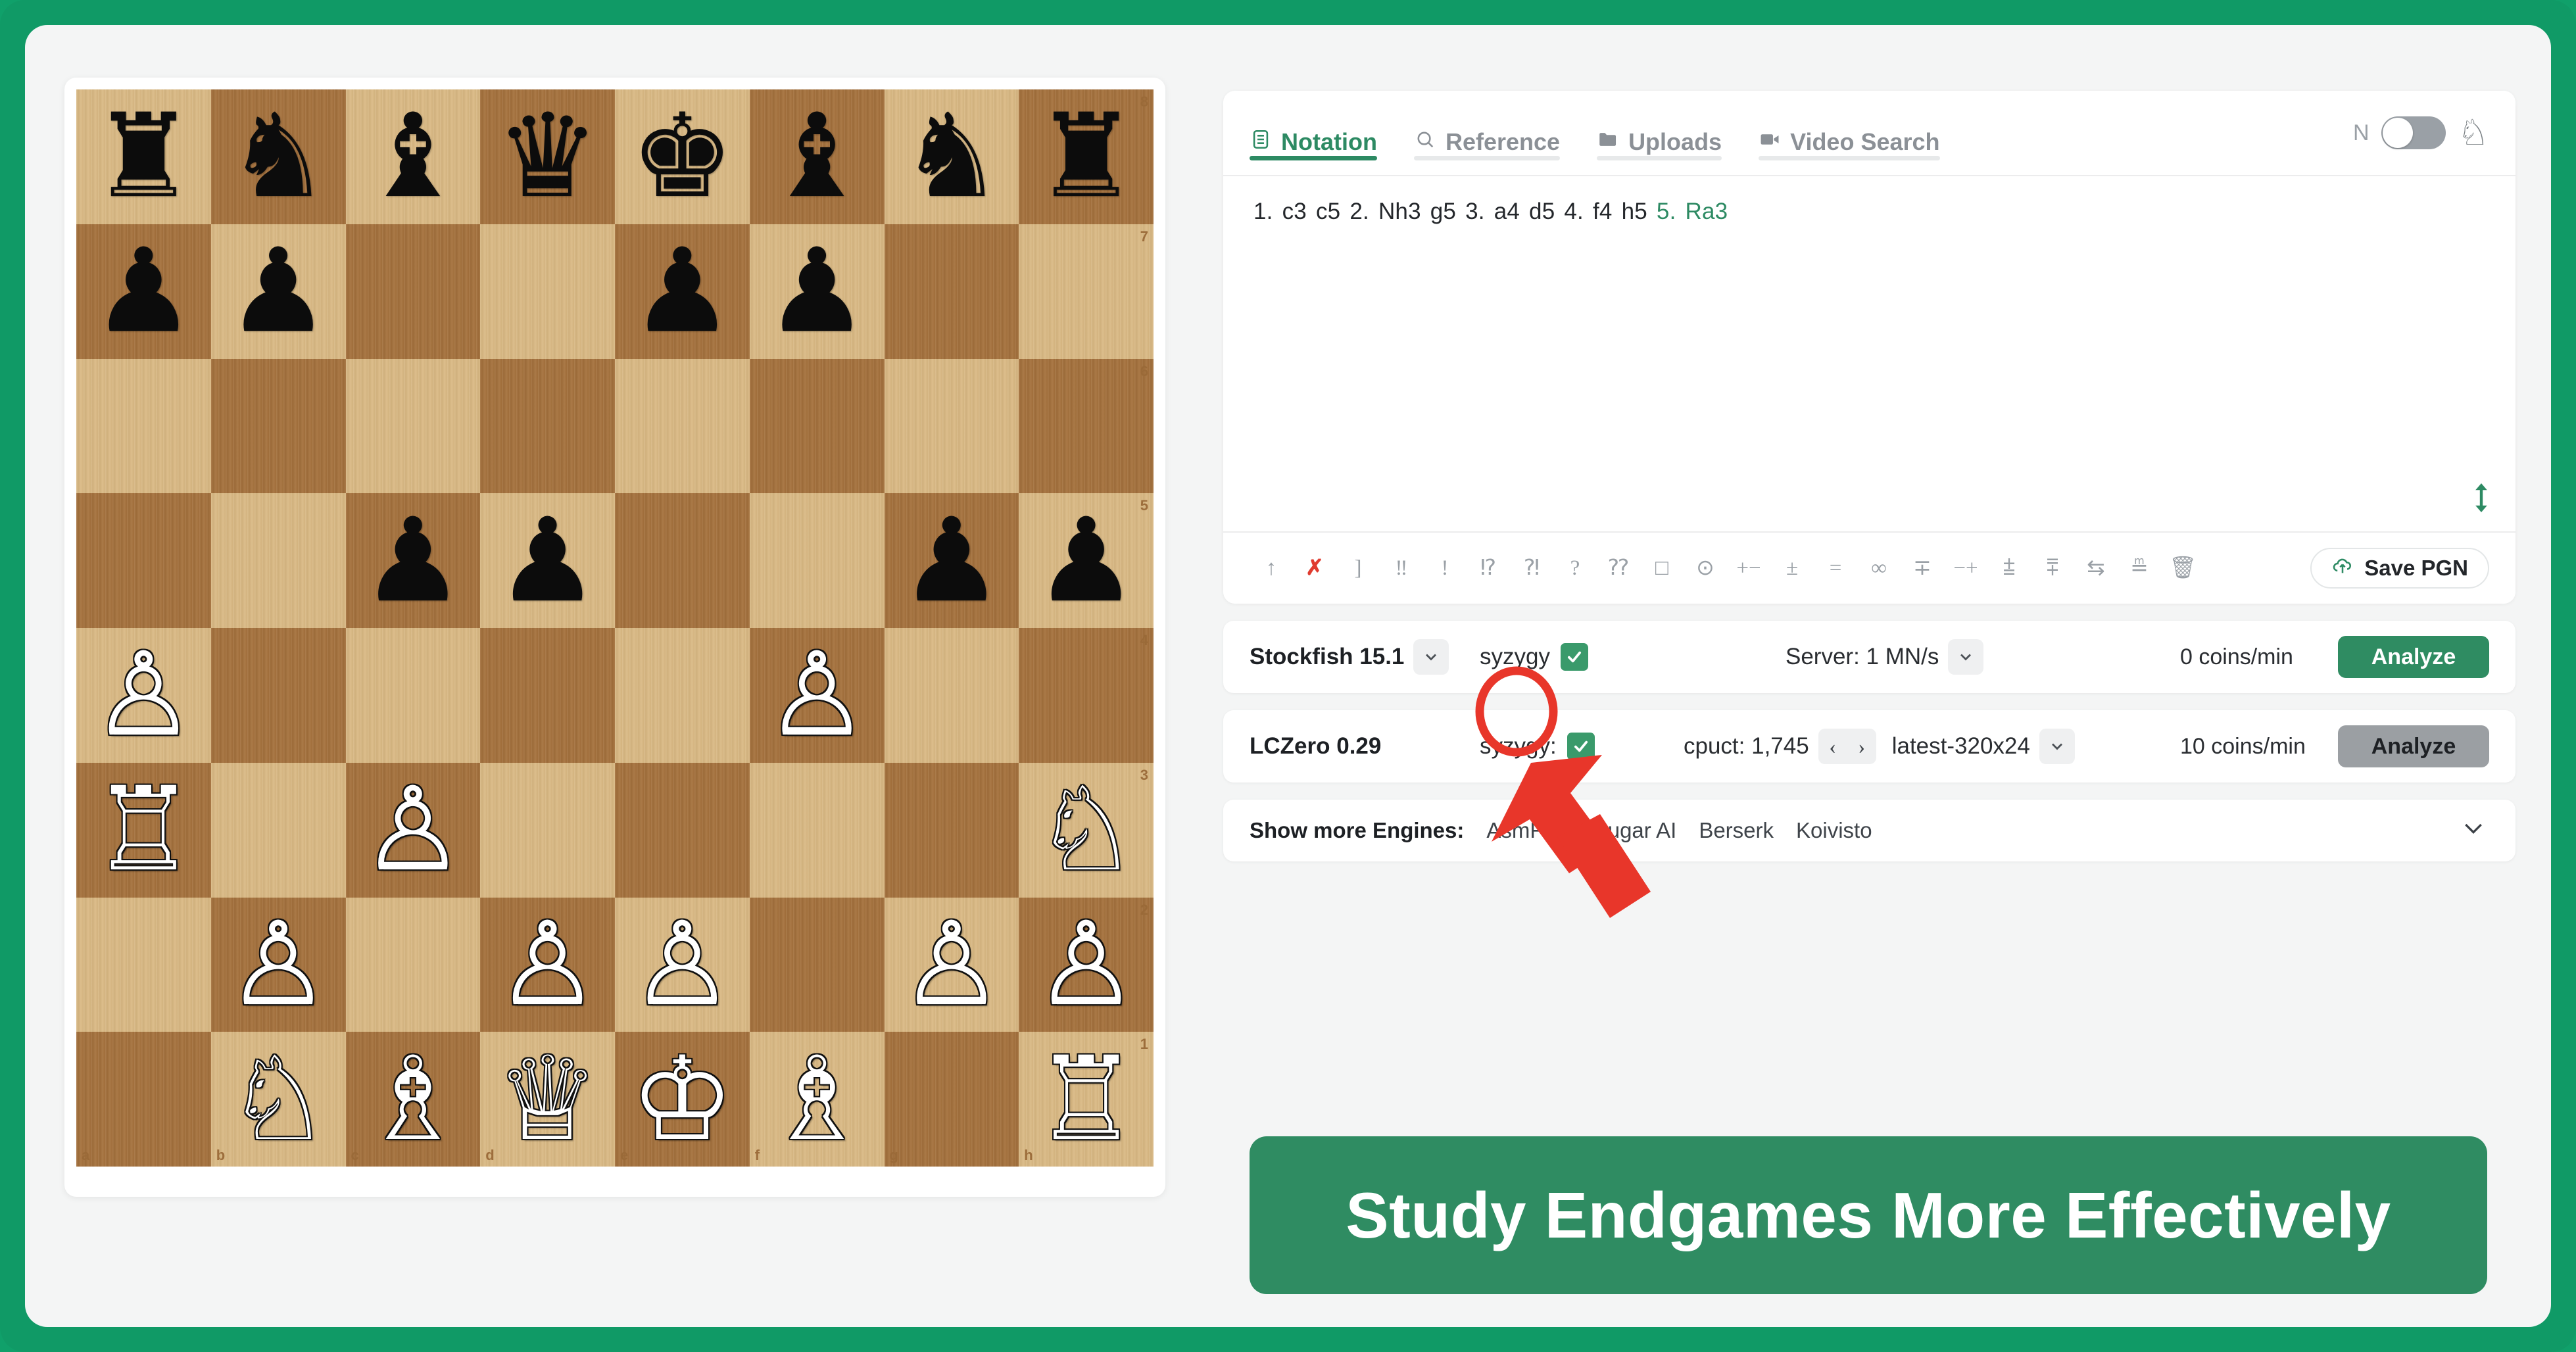  What do you see at coordinates (278, 560) in the screenshot?
I see `square-b5` at bounding box center [278, 560].